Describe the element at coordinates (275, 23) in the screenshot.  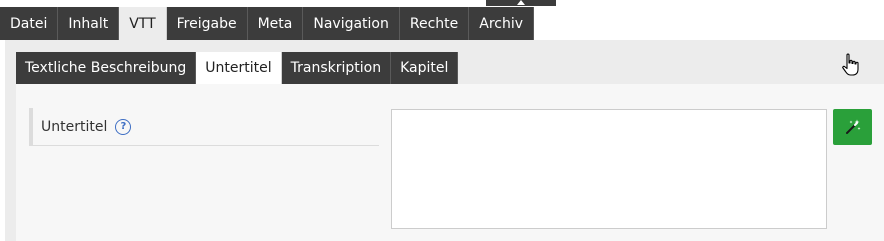
I see `tab-meta: Meta` at that location.